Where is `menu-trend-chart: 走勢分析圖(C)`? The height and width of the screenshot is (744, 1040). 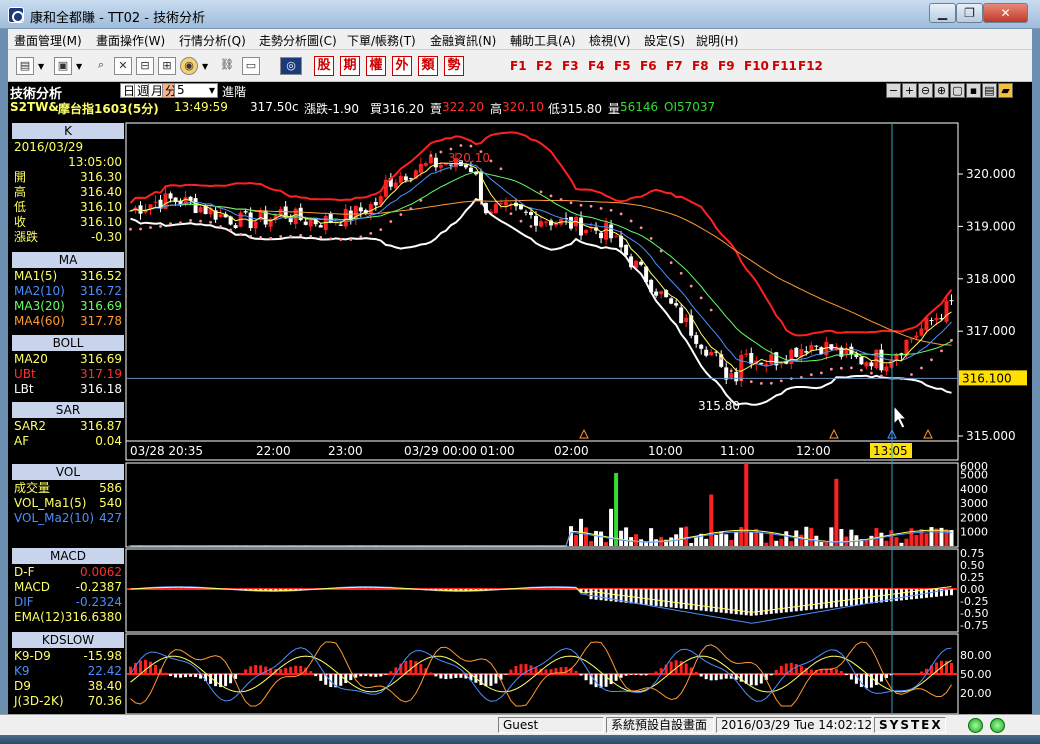 menu-trend-chart: 走勢分析圖(C) is located at coordinates (298, 40).